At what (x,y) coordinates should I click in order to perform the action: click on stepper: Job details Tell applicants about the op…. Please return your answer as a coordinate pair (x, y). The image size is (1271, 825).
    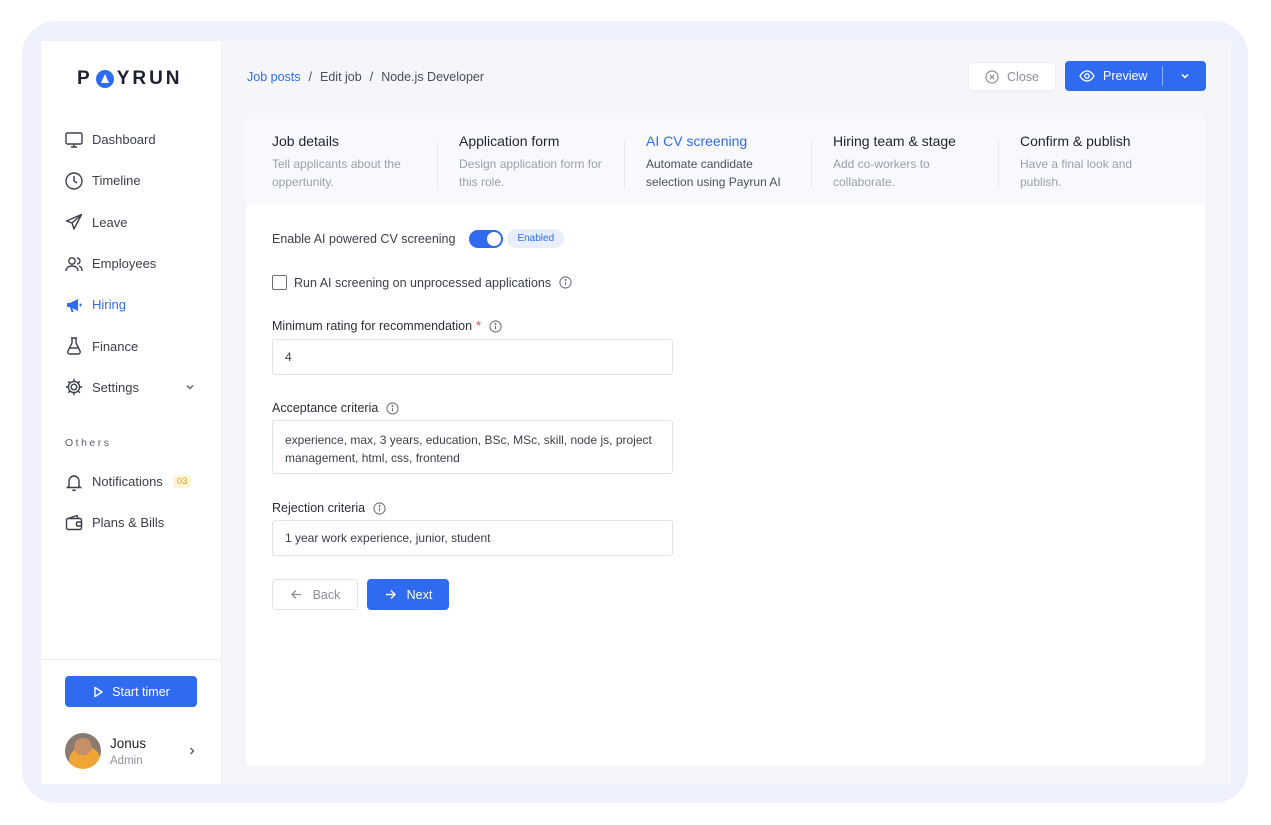
    Looking at the image, I should click on (725, 159).